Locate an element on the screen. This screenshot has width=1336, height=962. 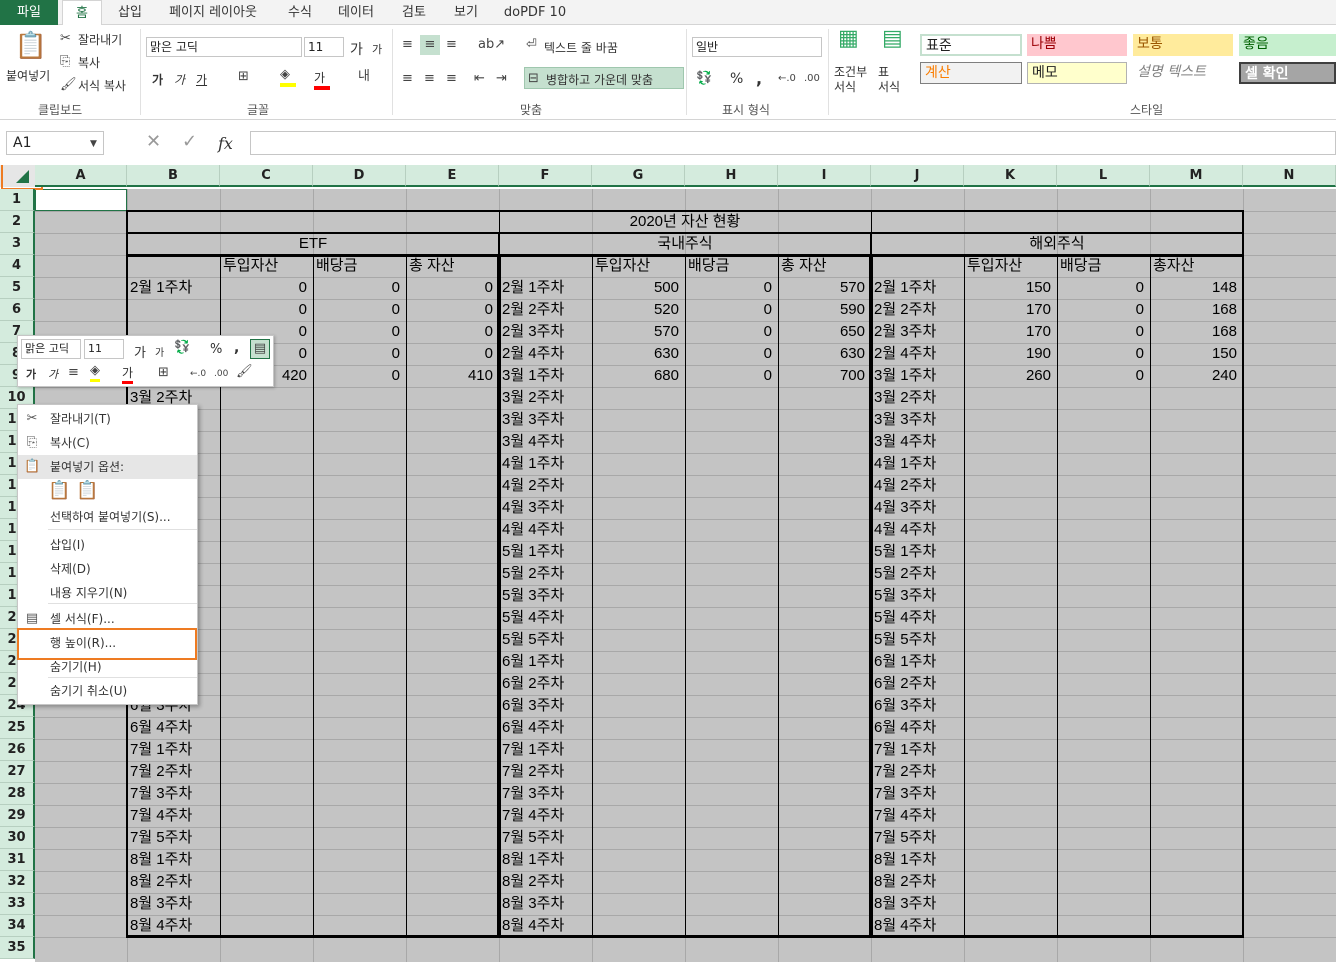
cell: 260 is located at coordinates (1010, 376).